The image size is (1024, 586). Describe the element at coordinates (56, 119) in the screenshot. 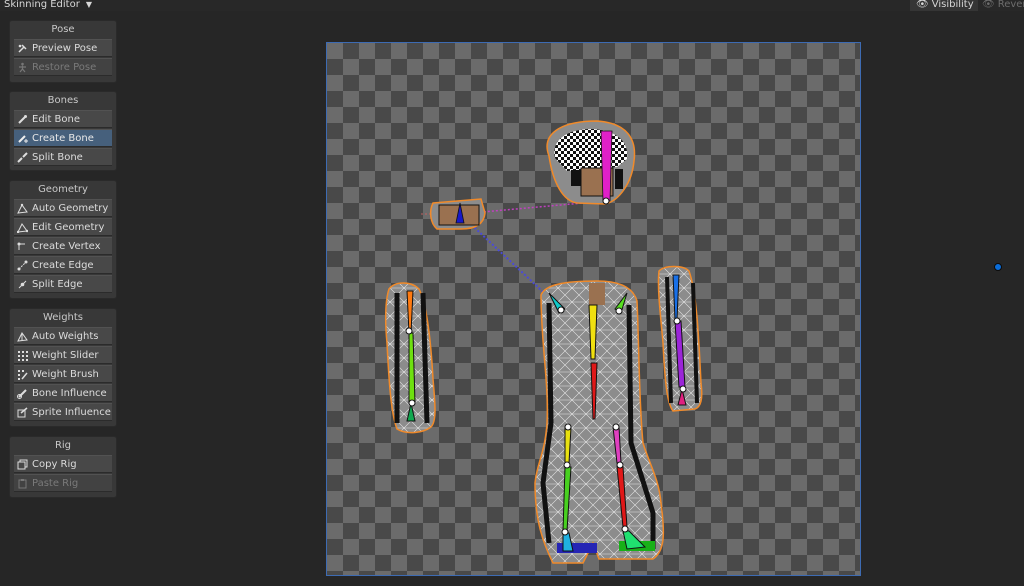

I see `edit-bone-label: Edit Bone` at that location.